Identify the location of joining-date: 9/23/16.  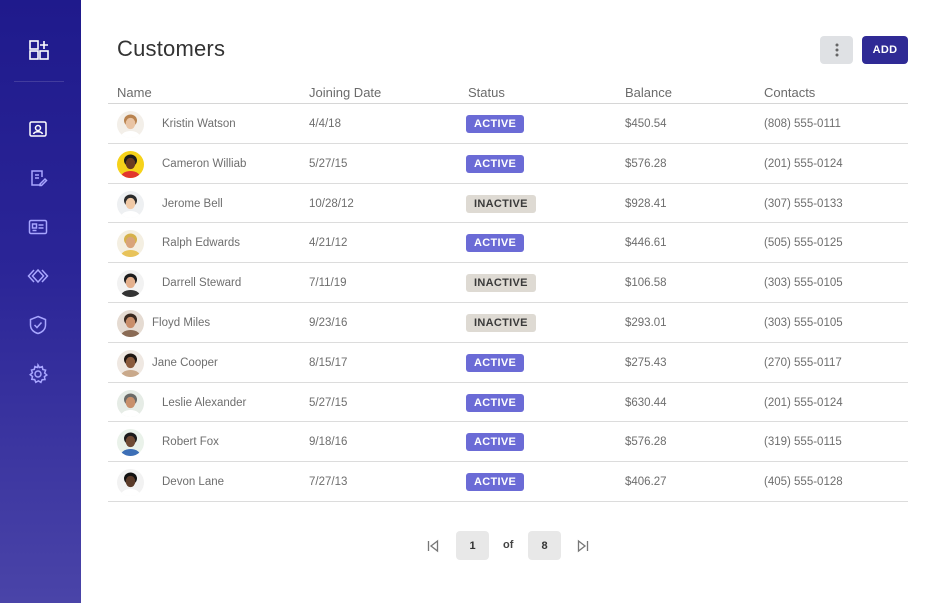
(328, 322).